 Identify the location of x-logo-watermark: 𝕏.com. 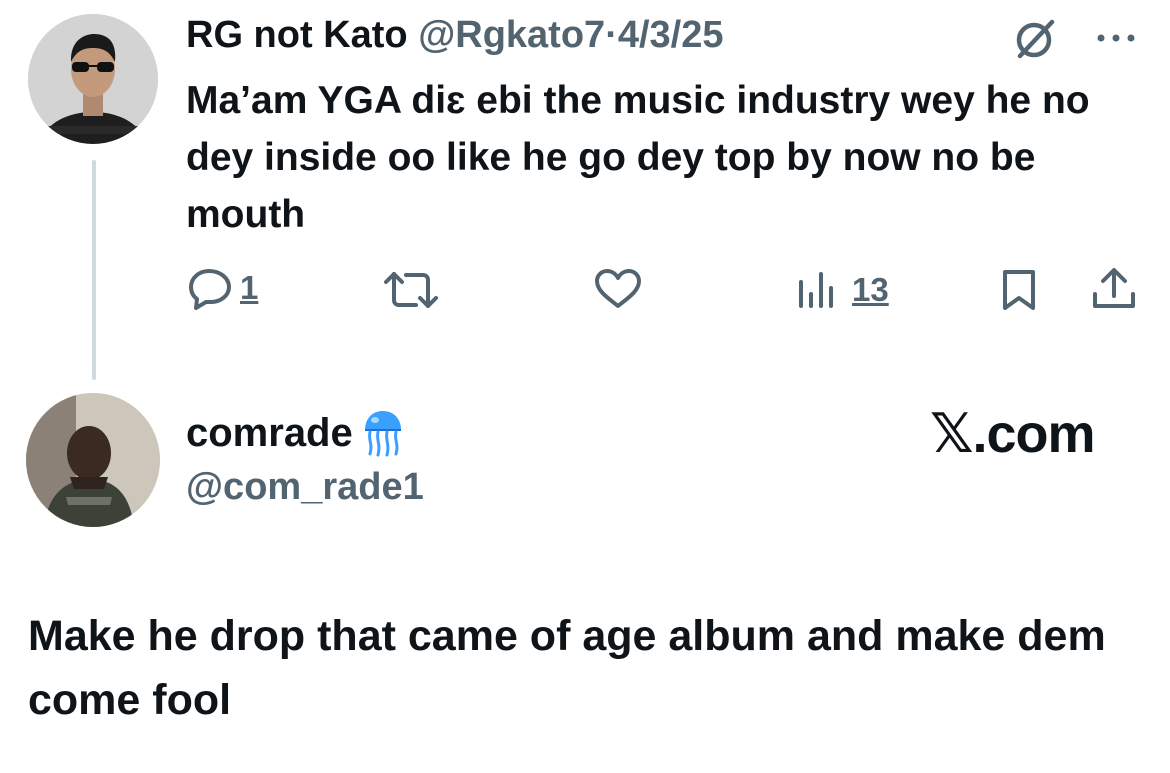
(1013, 434).